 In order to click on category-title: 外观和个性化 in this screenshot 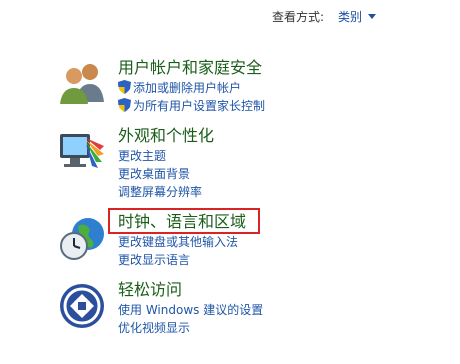, I will do `click(166, 136)`.